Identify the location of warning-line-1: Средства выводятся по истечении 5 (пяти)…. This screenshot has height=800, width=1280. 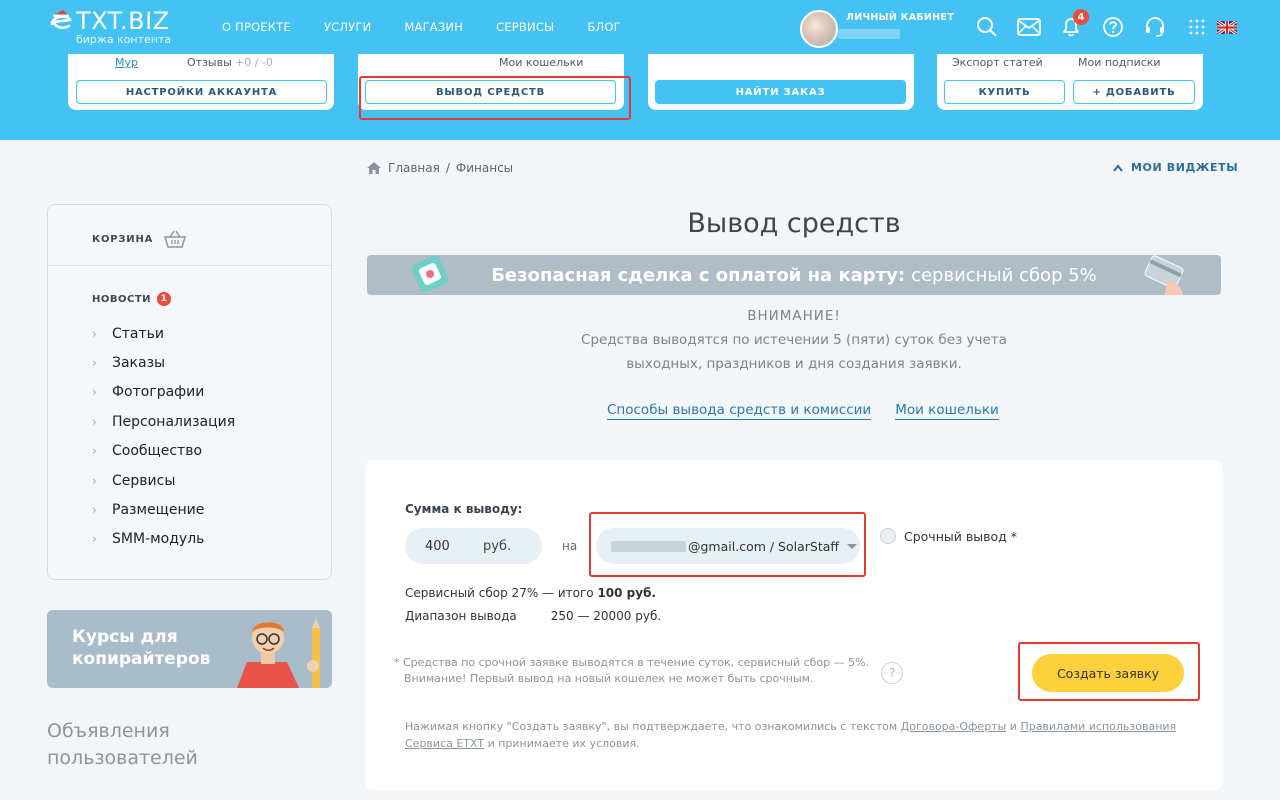
(794, 340).